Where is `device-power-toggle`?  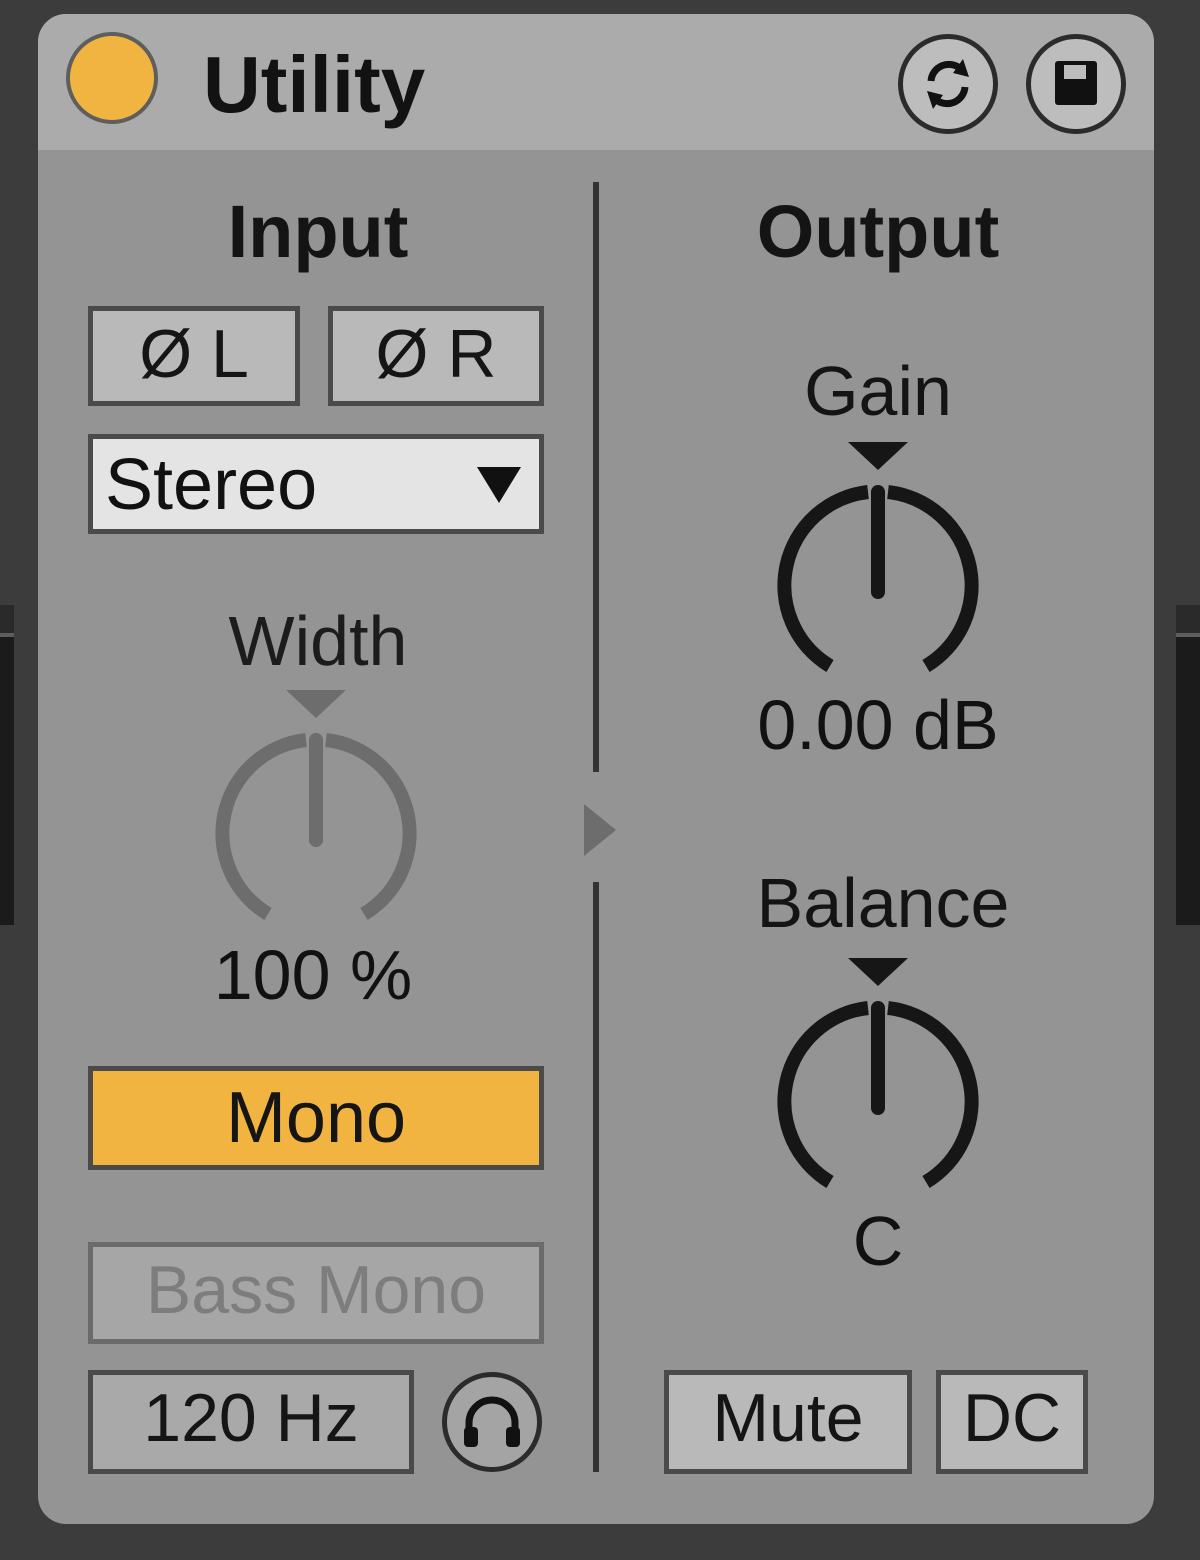 device-power-toggle is located at coordinates (112, 78).